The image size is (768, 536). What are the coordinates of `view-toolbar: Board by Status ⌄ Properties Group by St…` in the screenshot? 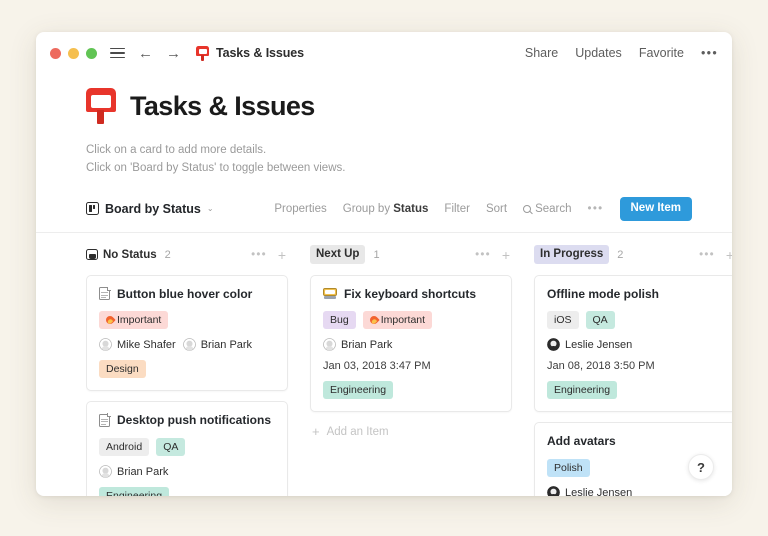 It's located at (409, 209).